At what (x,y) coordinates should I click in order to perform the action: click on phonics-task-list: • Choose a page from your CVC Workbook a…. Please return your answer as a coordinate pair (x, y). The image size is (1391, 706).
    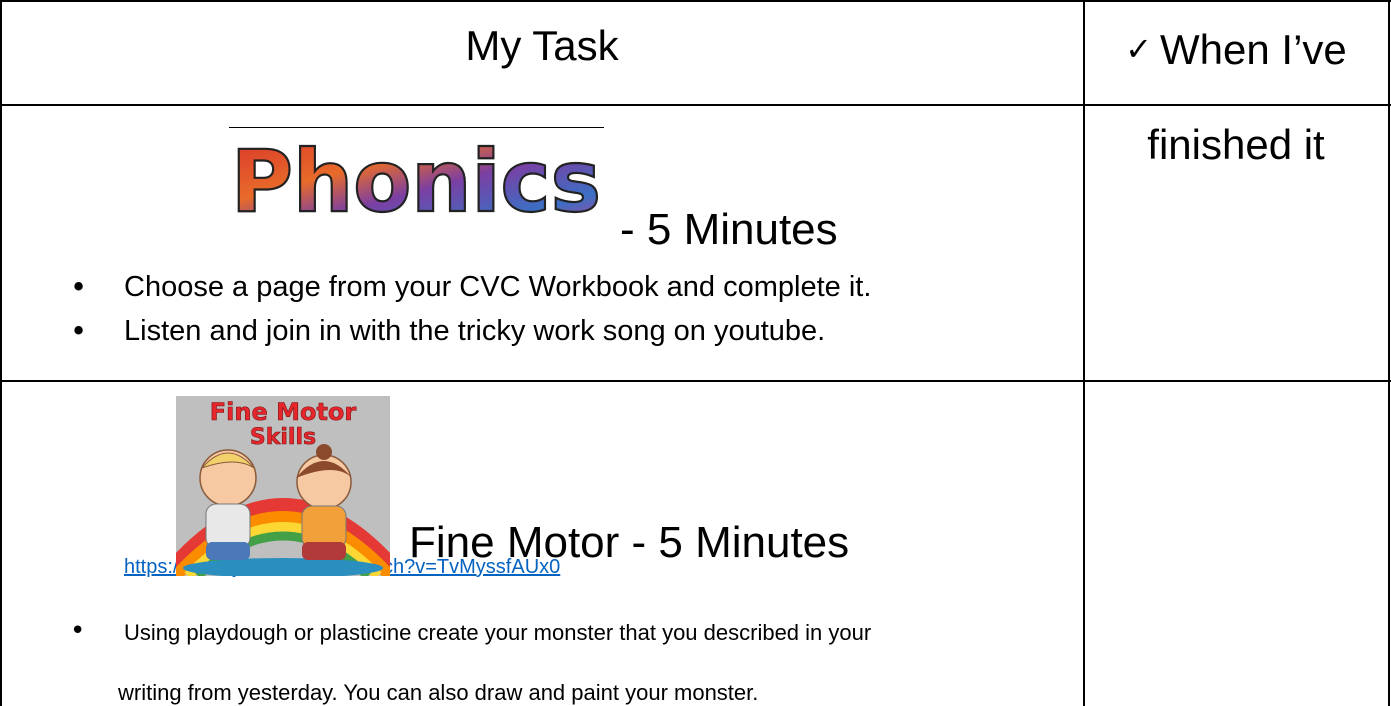
    Looking at the image, I should click on (470, 309).